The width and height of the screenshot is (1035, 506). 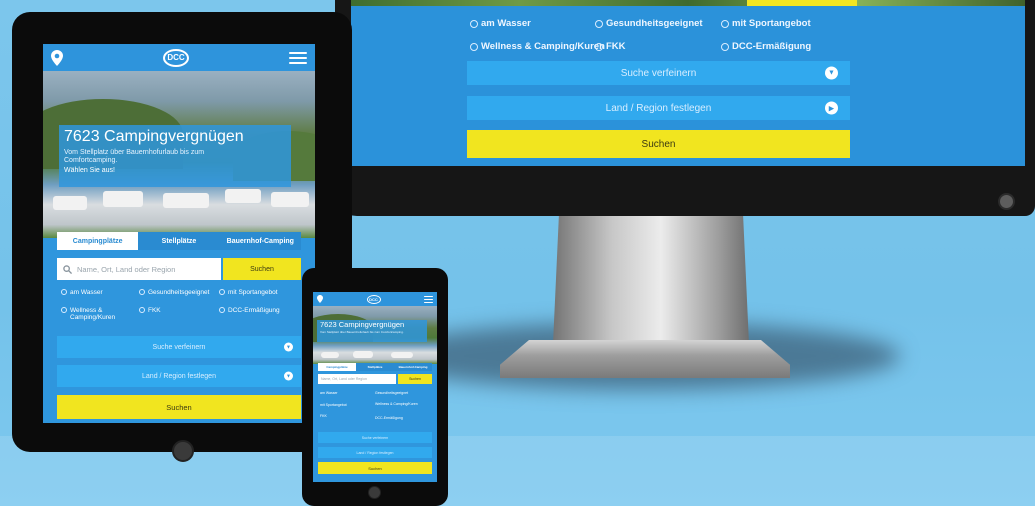 I want to click on dropdown-country: Land / Region festlegen ▶, so click(x=658, y=108).